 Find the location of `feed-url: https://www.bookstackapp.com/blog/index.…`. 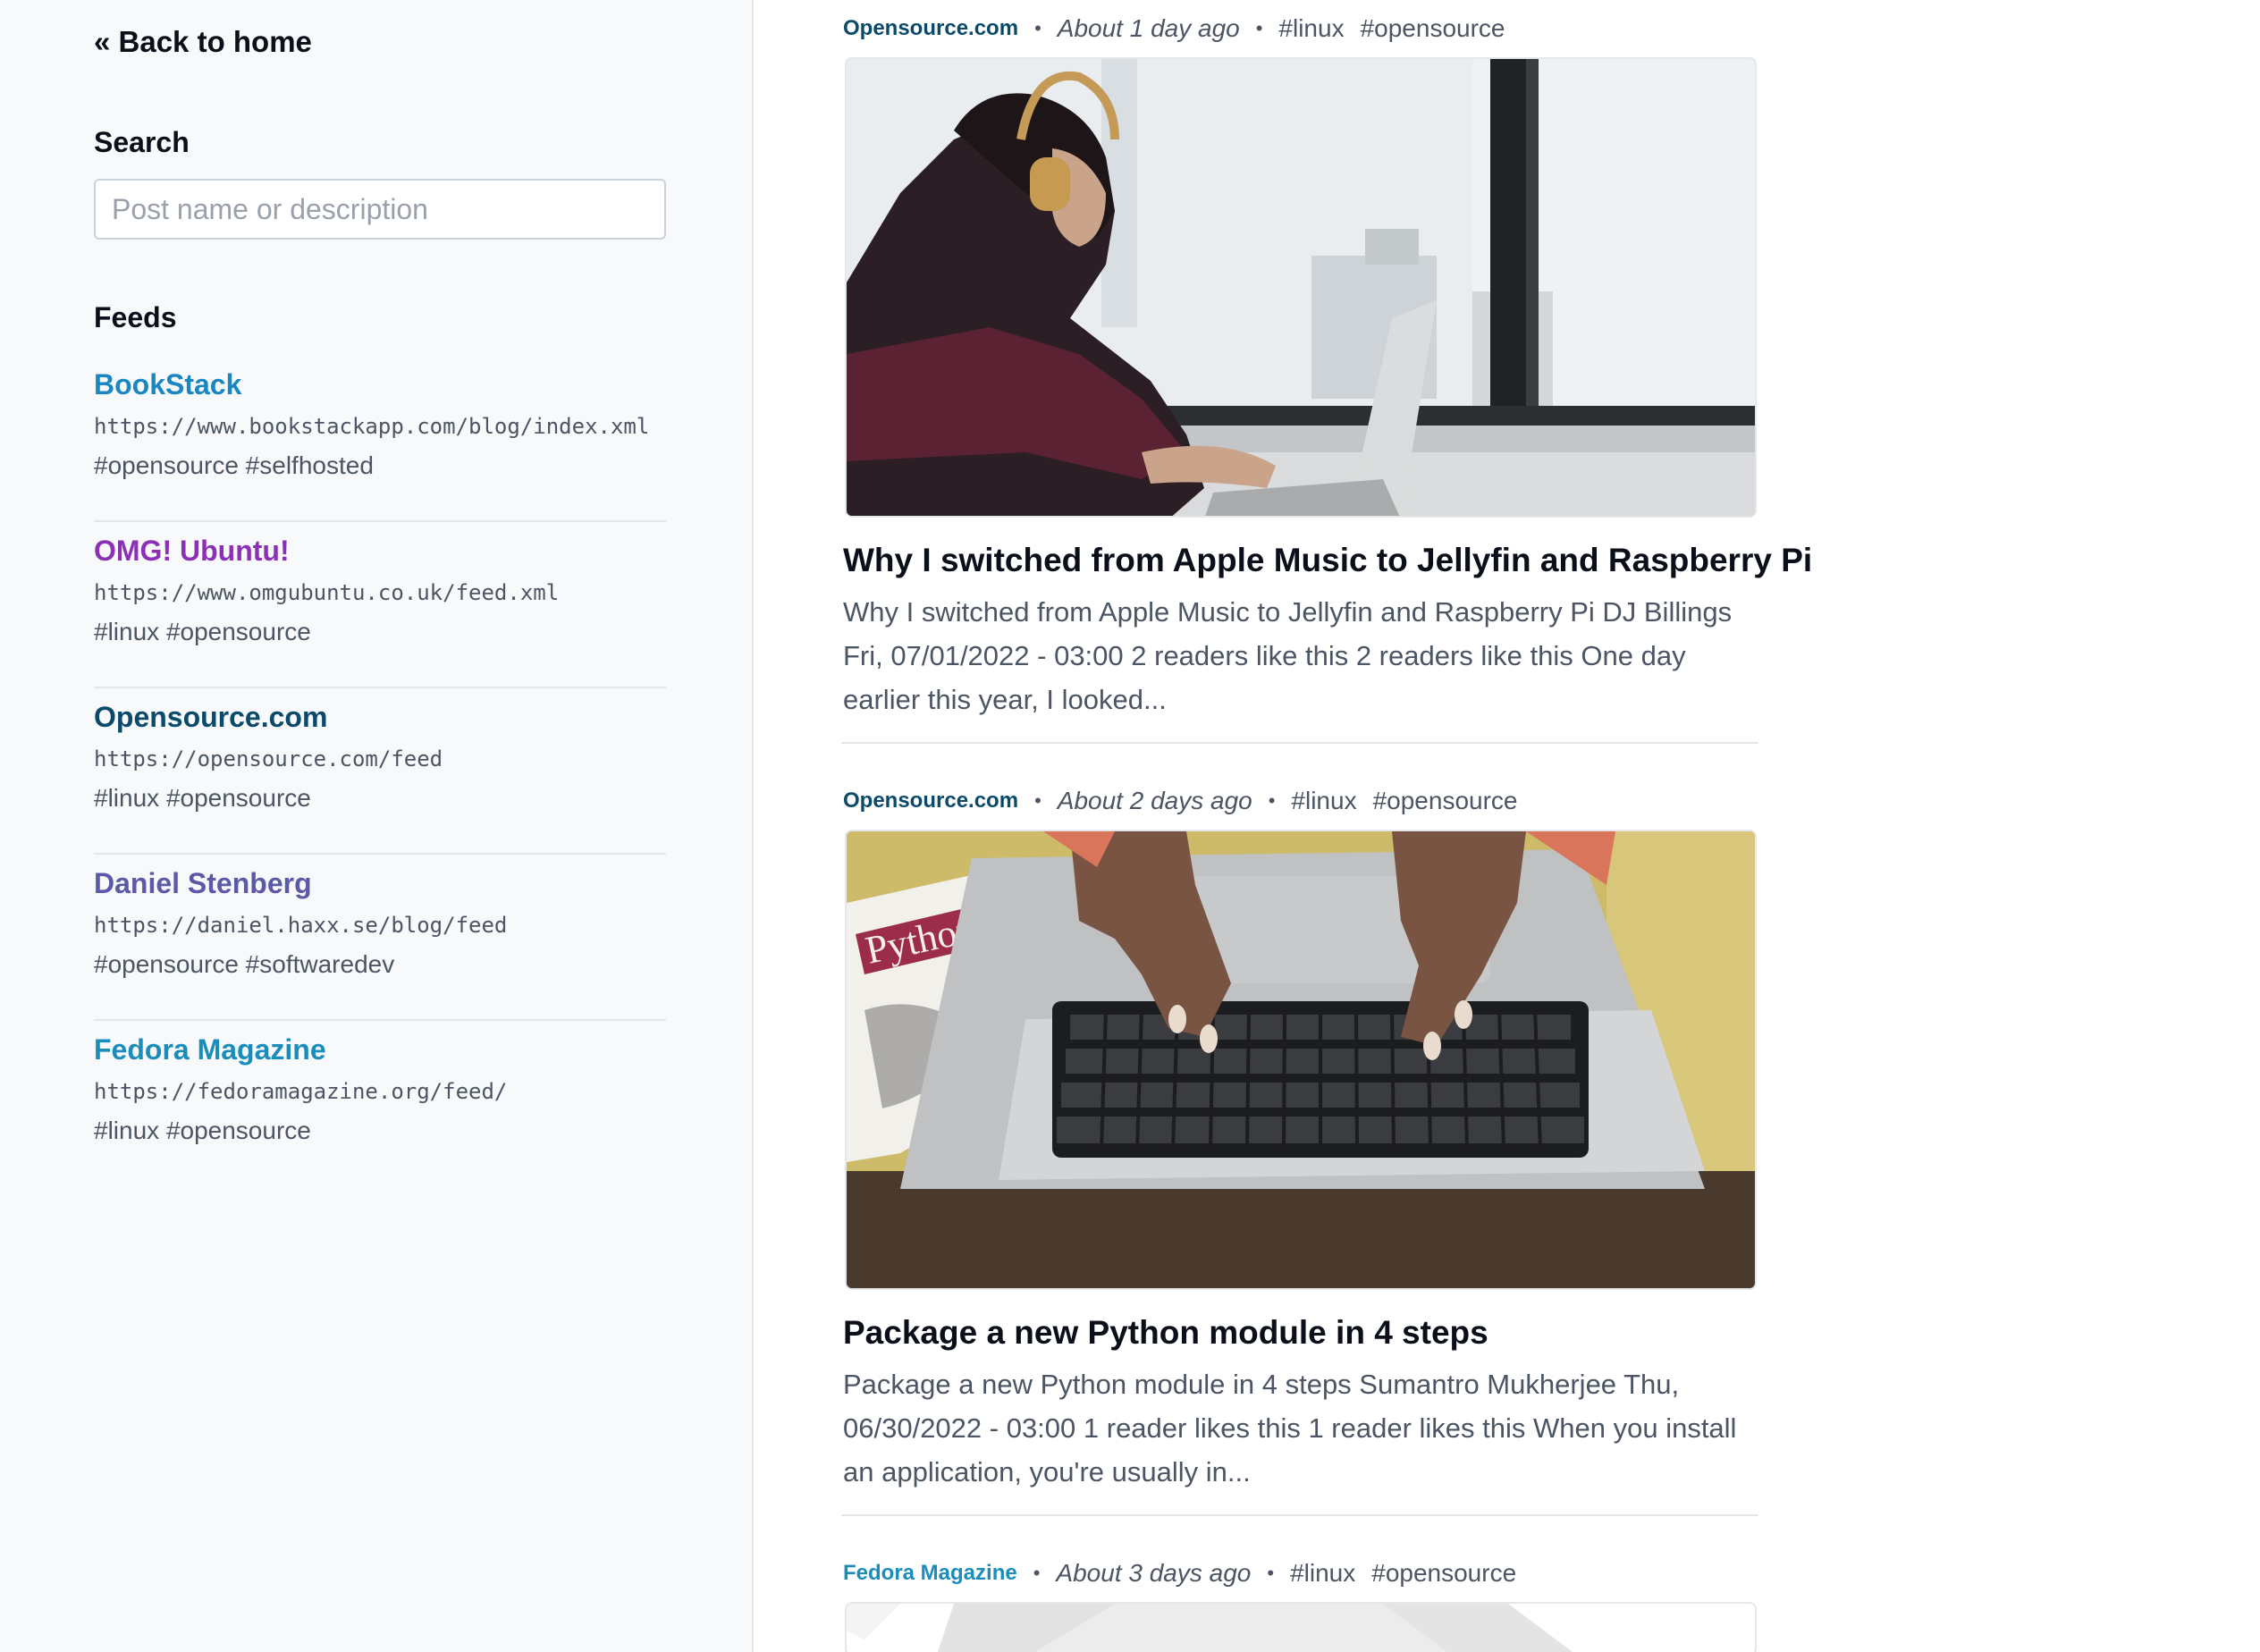

feed-url: https://www.bookstackapp.com/blog/index.… is located at coordinates (372, 426).